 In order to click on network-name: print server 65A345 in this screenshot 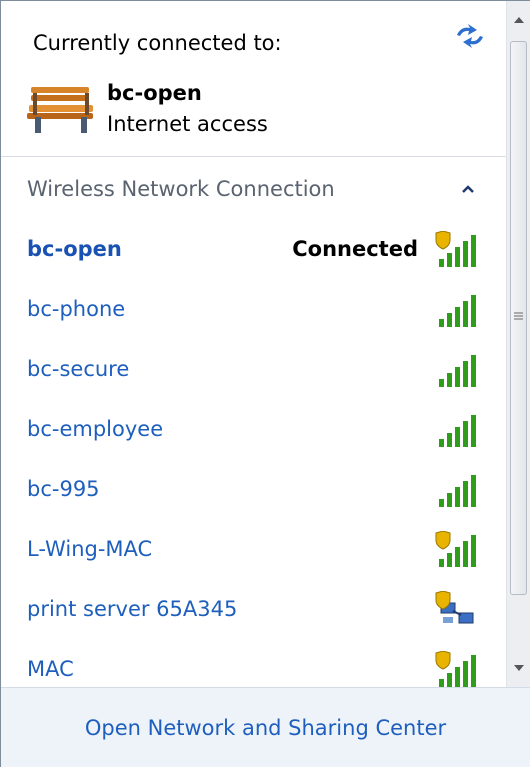, I will do `click(132, 609)`.